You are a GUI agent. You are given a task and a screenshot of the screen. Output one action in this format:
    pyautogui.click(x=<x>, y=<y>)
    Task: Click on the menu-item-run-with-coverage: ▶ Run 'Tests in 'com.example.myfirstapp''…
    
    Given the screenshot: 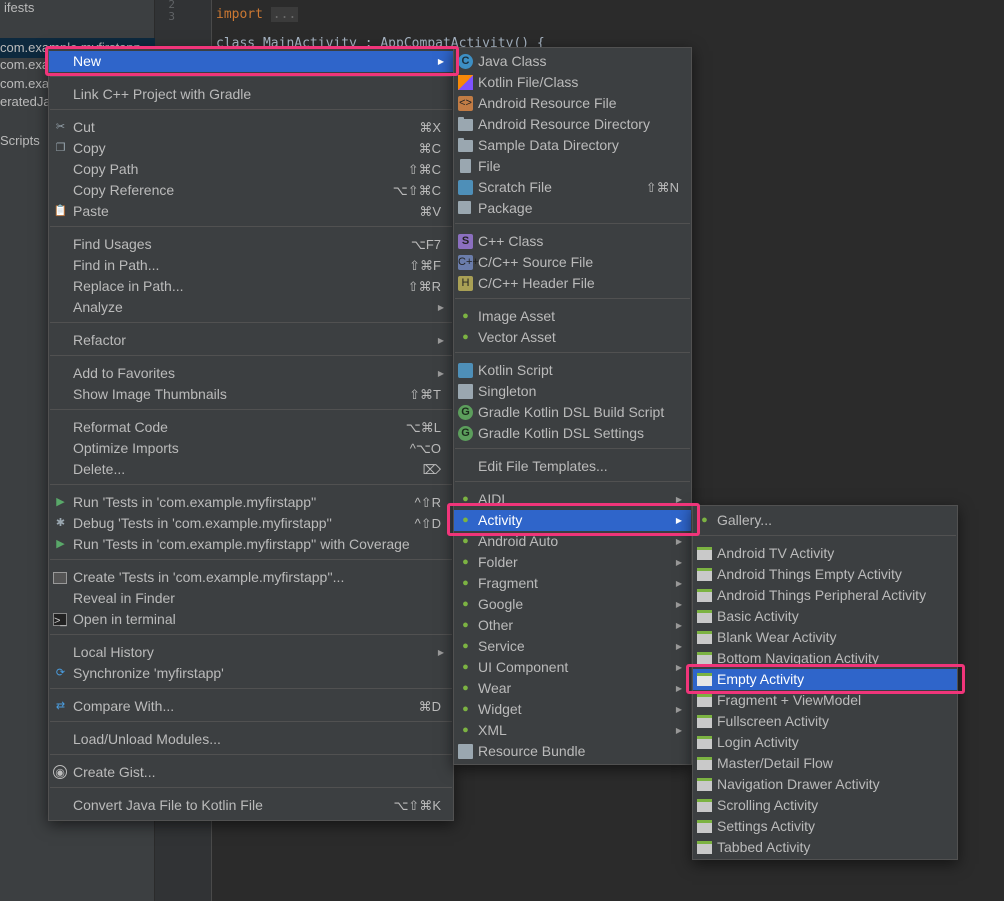 What is the action you would take?
    pyautogui.click(x=251, y=544)
    